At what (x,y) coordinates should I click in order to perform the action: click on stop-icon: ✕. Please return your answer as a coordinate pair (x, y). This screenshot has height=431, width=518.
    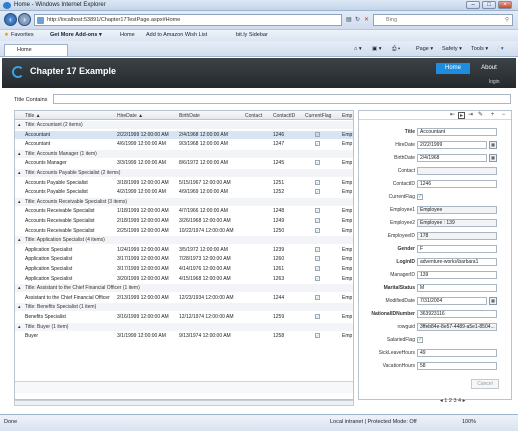
    Looking at the image, I should click on (366, 19).